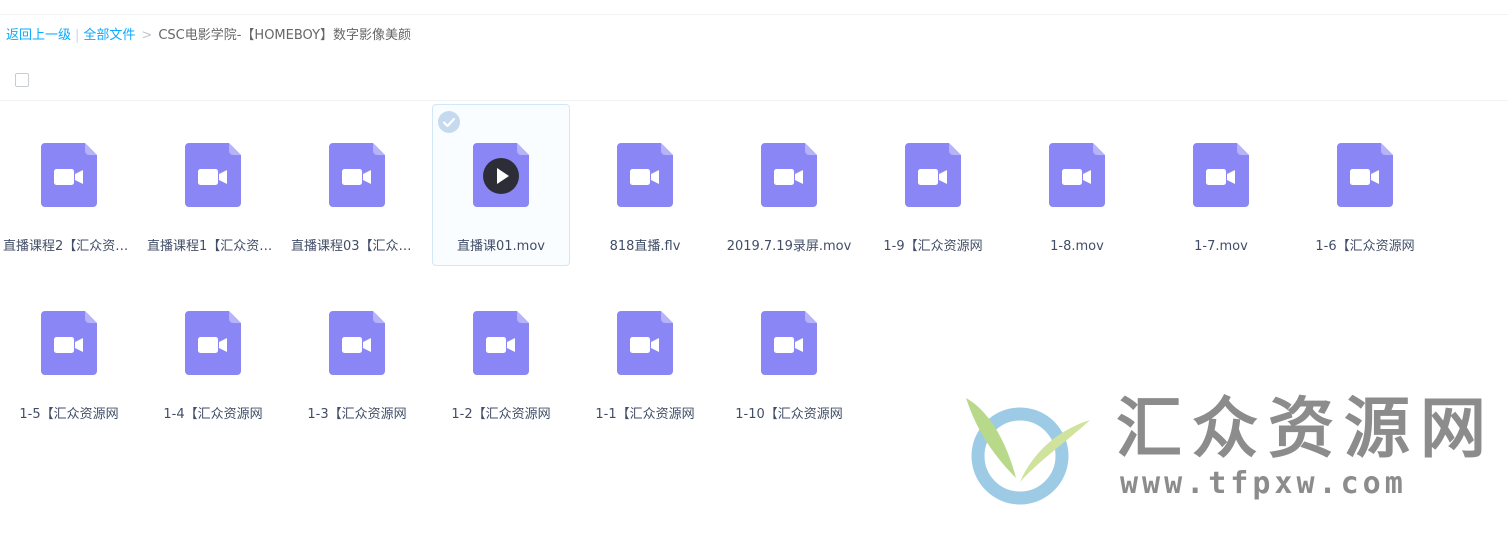 The width and height of the screenshot is (1508, 550). What do you see at coordinates (69, 414) in the screenshot?
I see `file-name: 1-5【汇众资源网` at bounding box center [69, 414].